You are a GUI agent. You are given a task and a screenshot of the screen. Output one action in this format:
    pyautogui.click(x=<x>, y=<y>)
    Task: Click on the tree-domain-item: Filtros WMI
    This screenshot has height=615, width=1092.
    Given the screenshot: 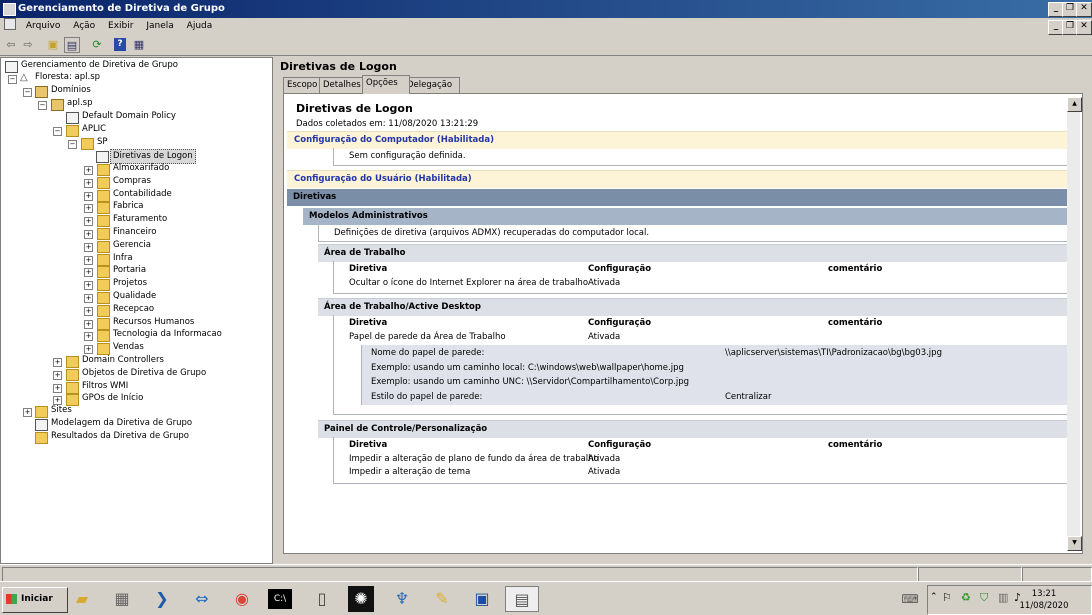 What is the action you would take?
    pyautogui.click(x=105, y=386)
    